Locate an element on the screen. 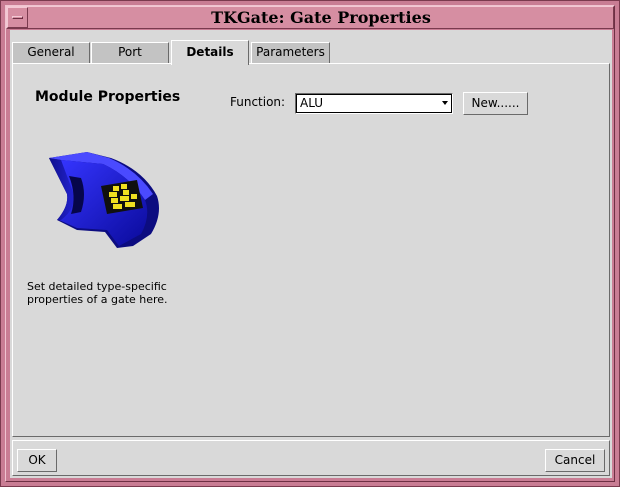 The width and height of the screenshot is (620, 487). button-bar: OK Cancel is located at coordinates (311, 458).